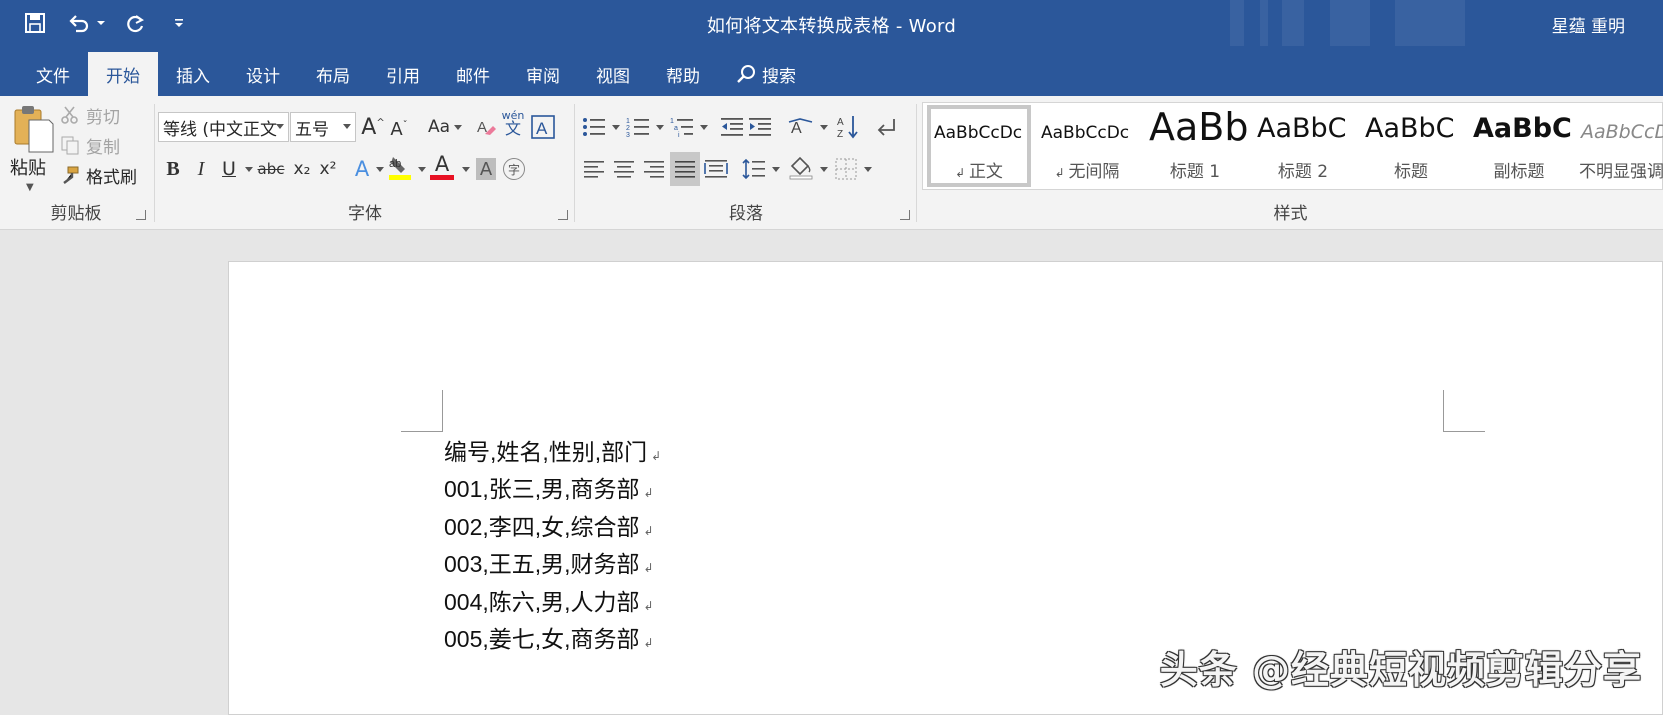 Image resolution: width=1663 pixels, height=715 pixels. I want to click on shading-dropdown-icon, so click(822, 169).